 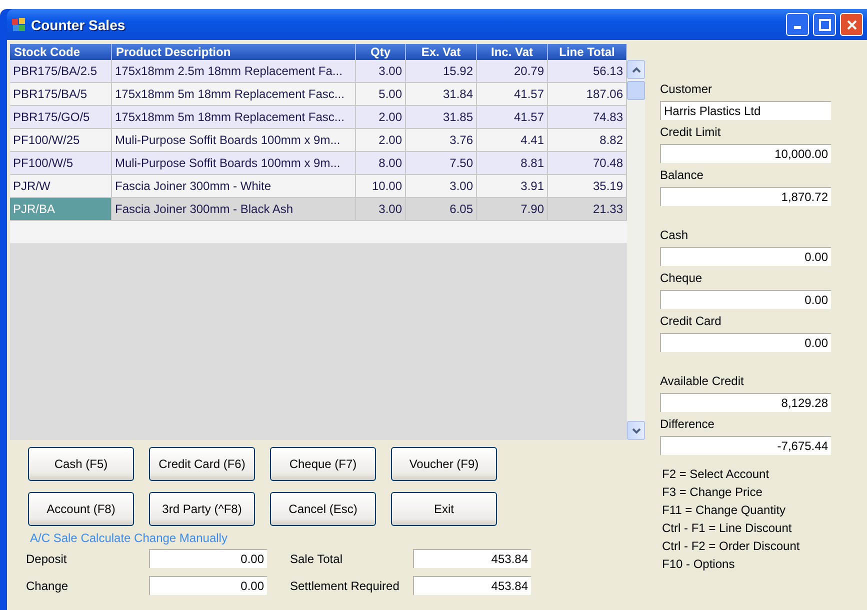 What do you see at coordinates (81, 509) in the screenshot?
I see `action-button: Account (F8)` at bounding box center [81, 509].